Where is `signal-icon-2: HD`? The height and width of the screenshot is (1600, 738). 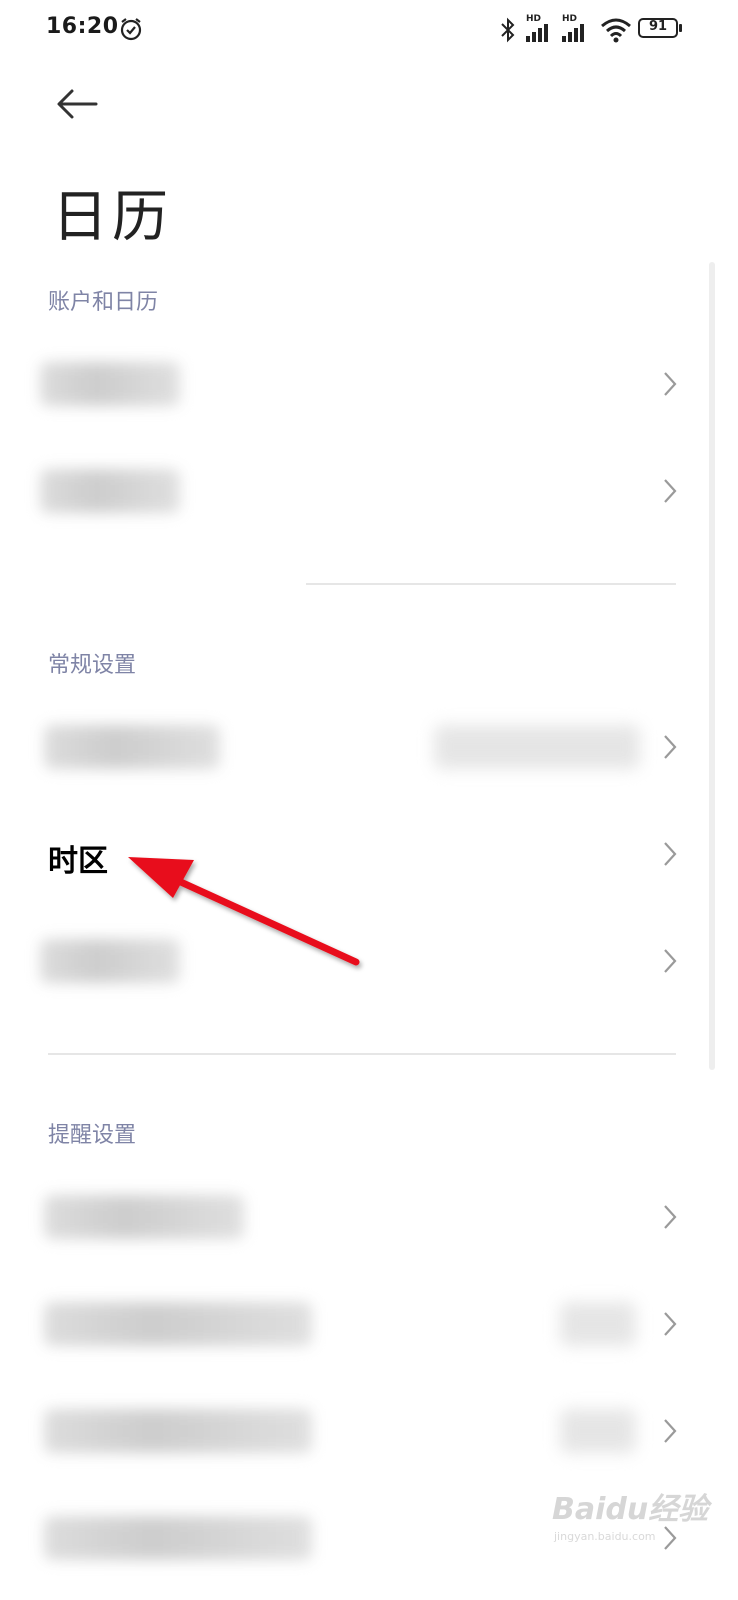
signal-icon-2: HD is located at coordinates (577, 29).